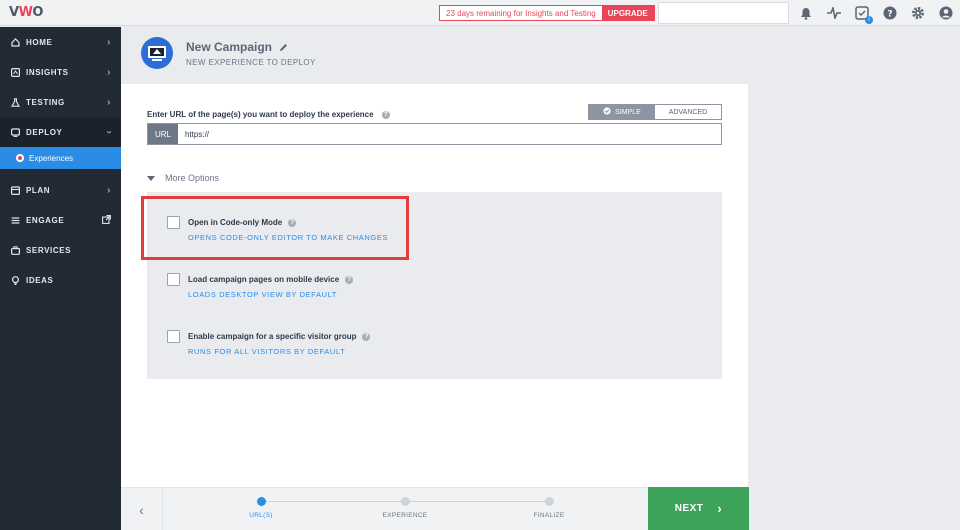 The width and height of the screenshot is (960, 530). Describe the element at coordinates (106, 221) in the screenshot. I see `external-link-icon` at that location.